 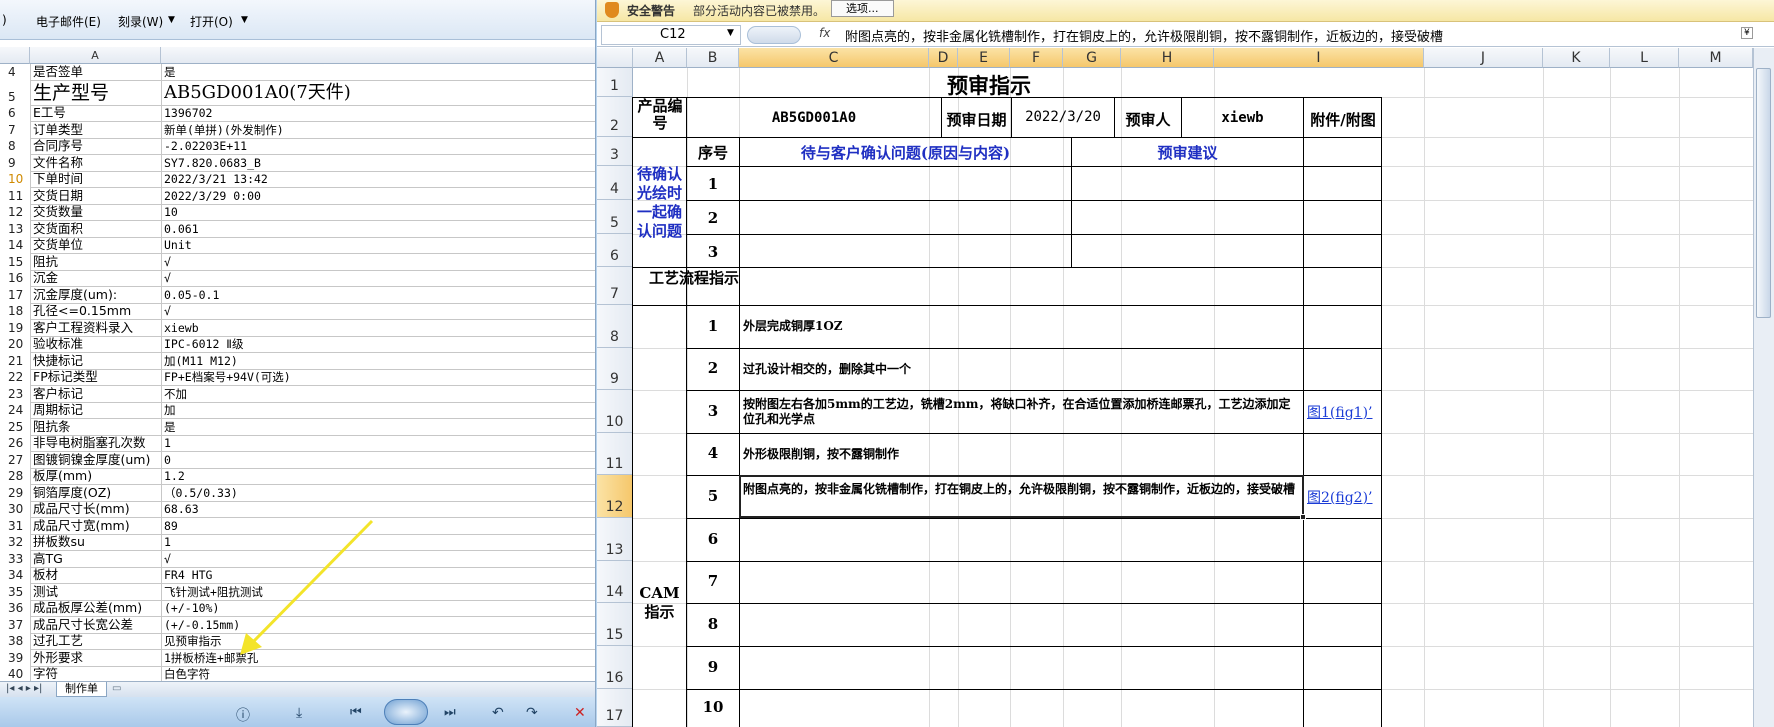 I want to click on row-number: 34, so click(x=19, y=575).